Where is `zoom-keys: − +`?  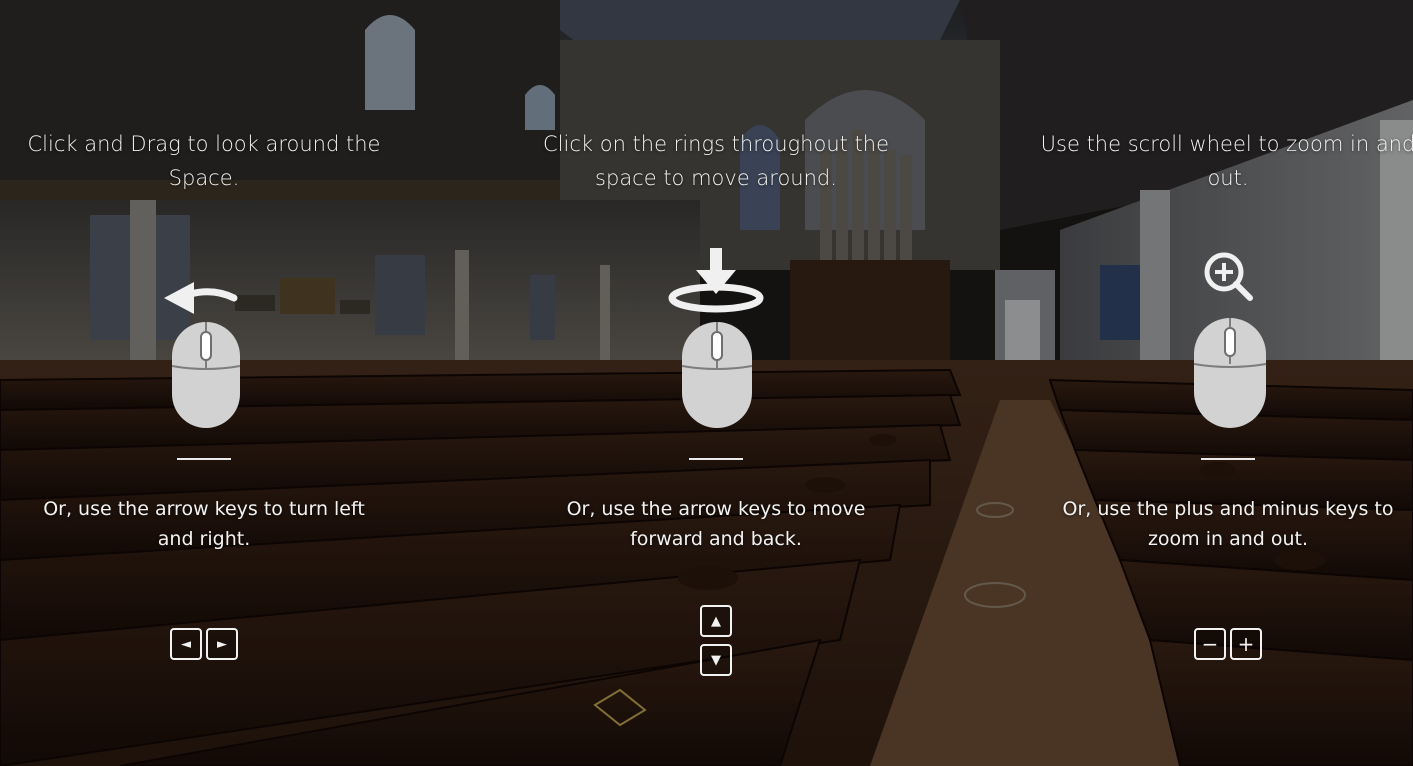 zoom-keys: − + is located at coordinates (1220, 644).